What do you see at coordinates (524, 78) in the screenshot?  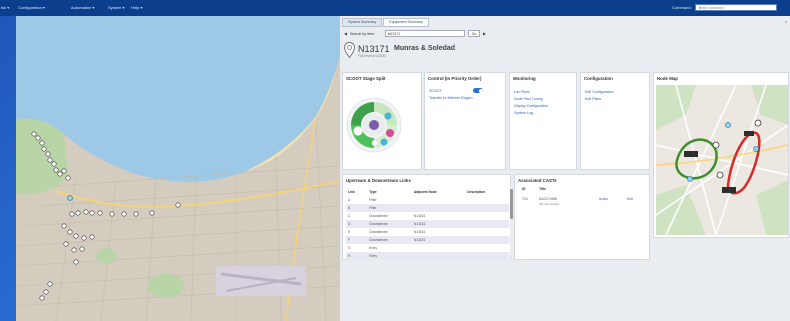 I see `card-title: Monitoring` at bounding box center [524, 78].